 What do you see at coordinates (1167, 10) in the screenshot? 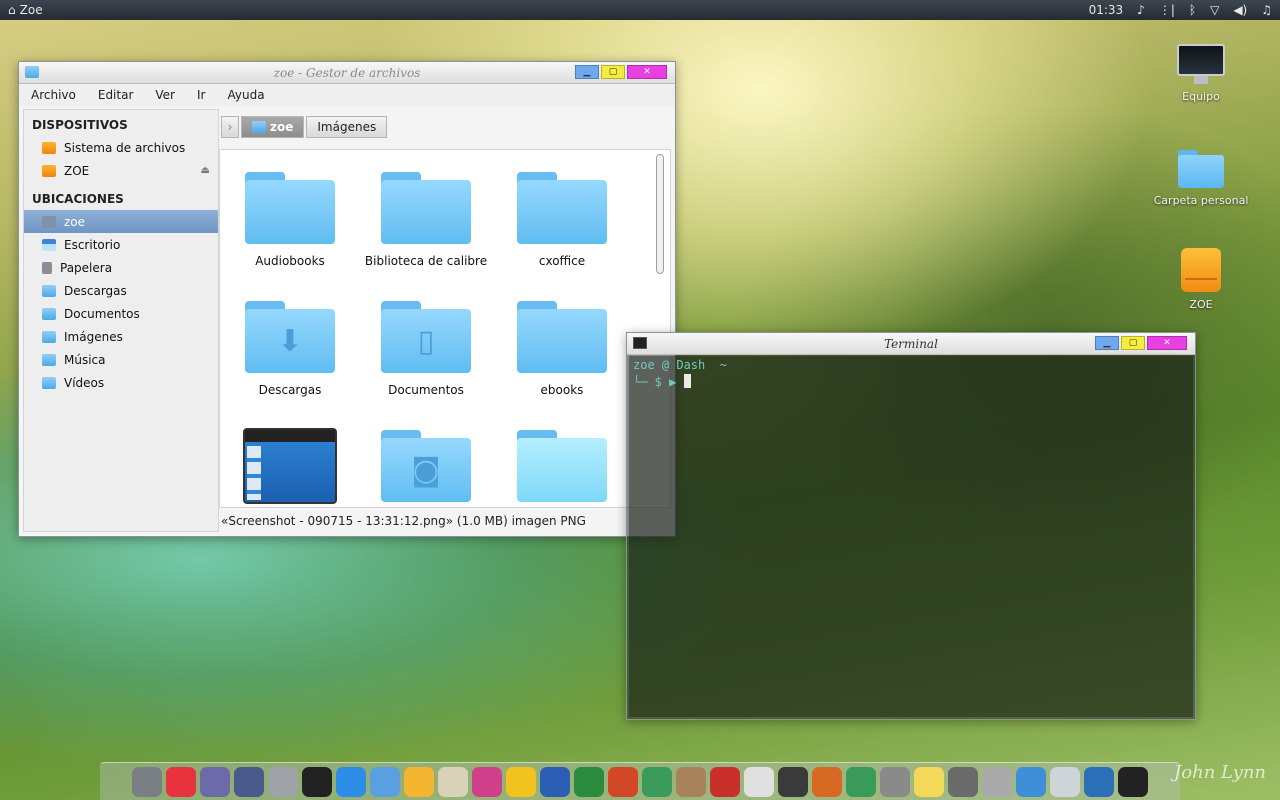
I see `network-bars-icon: ⋮|` at bounding box center [1167, 10].